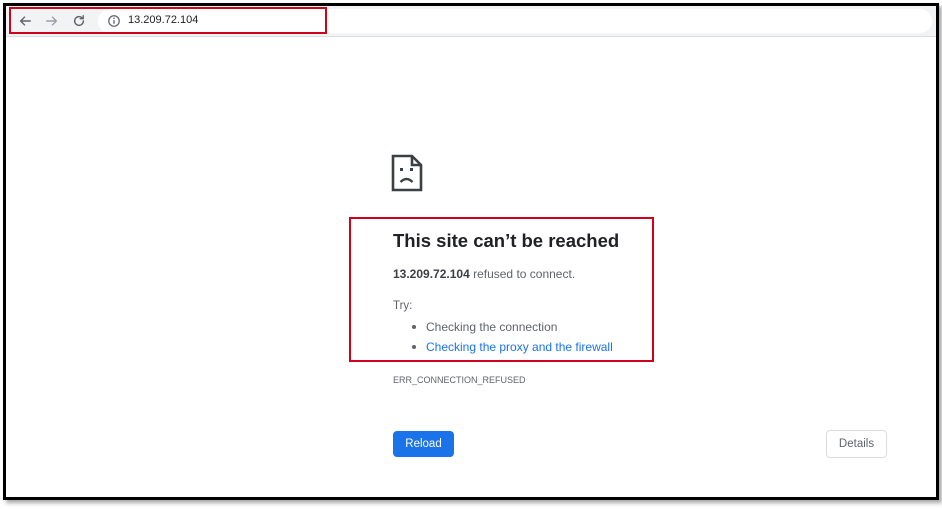 The height and width of the screenshot is (509, 942). What do you see at coordinates (403, 306) in the screenshot?
I see `try-label: Try:` at bounding box center [403, 306].